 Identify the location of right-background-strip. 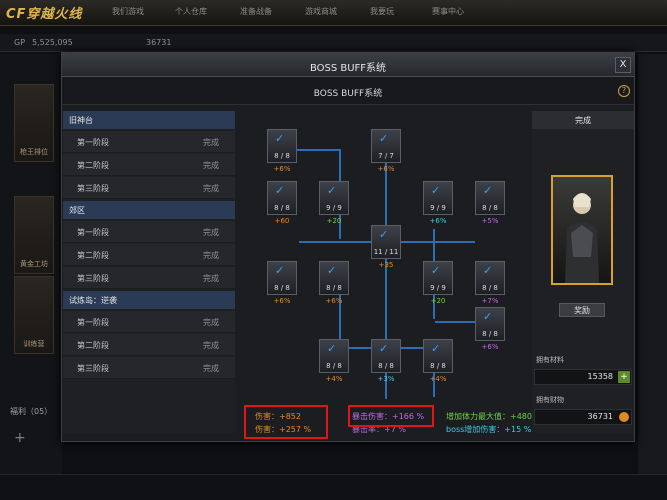
(652, 277).